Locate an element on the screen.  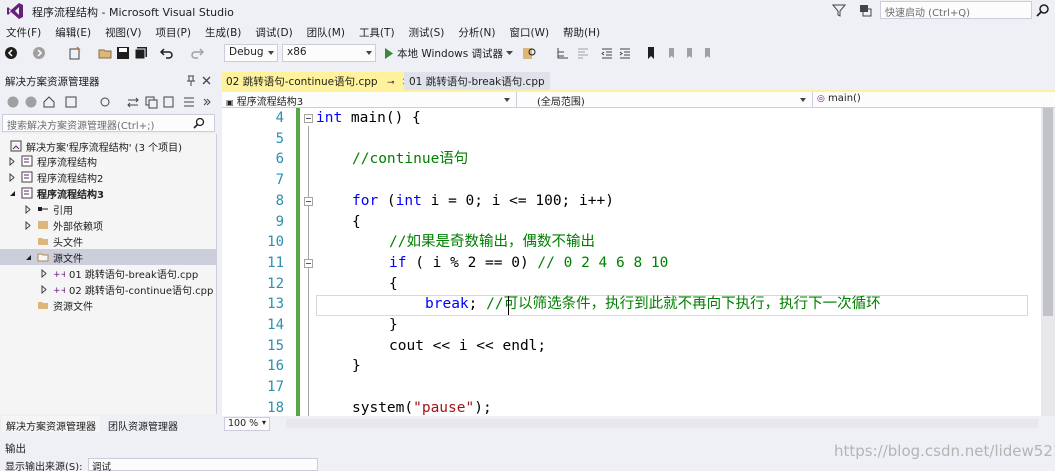
notifications-filter-icon is located at coordinates (839, 10).